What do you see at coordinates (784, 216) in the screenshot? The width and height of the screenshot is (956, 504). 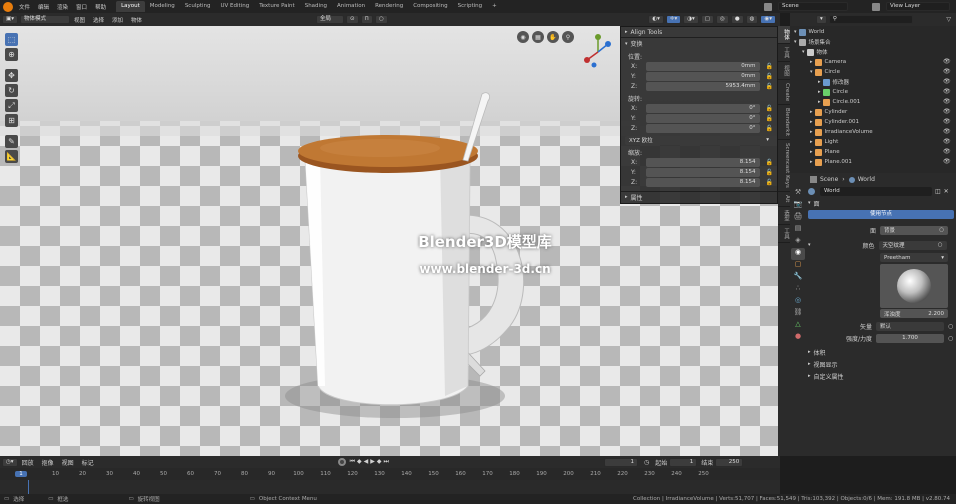 I see `tab-modeling: 造型` at bounding box center [784, 216].